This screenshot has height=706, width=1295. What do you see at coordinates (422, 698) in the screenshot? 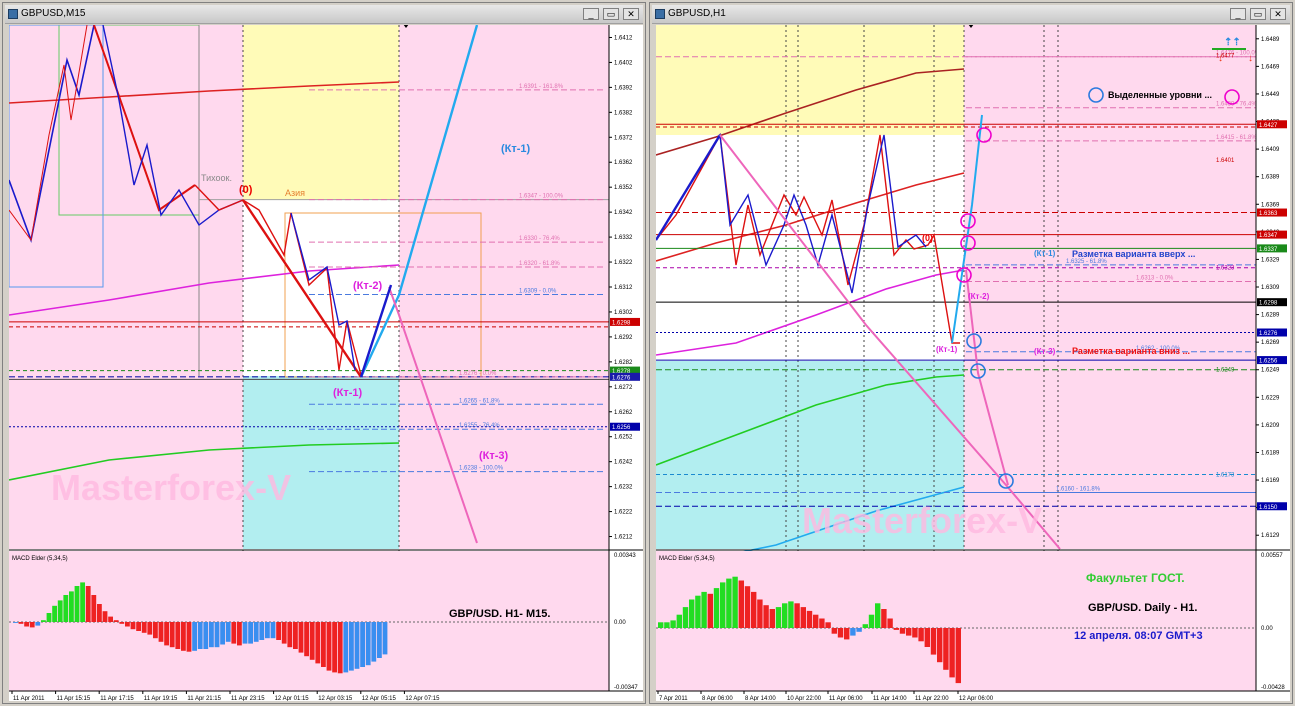
I see `time-tick-label: 12 Apr 07:15` at bounding box center [422, 698].